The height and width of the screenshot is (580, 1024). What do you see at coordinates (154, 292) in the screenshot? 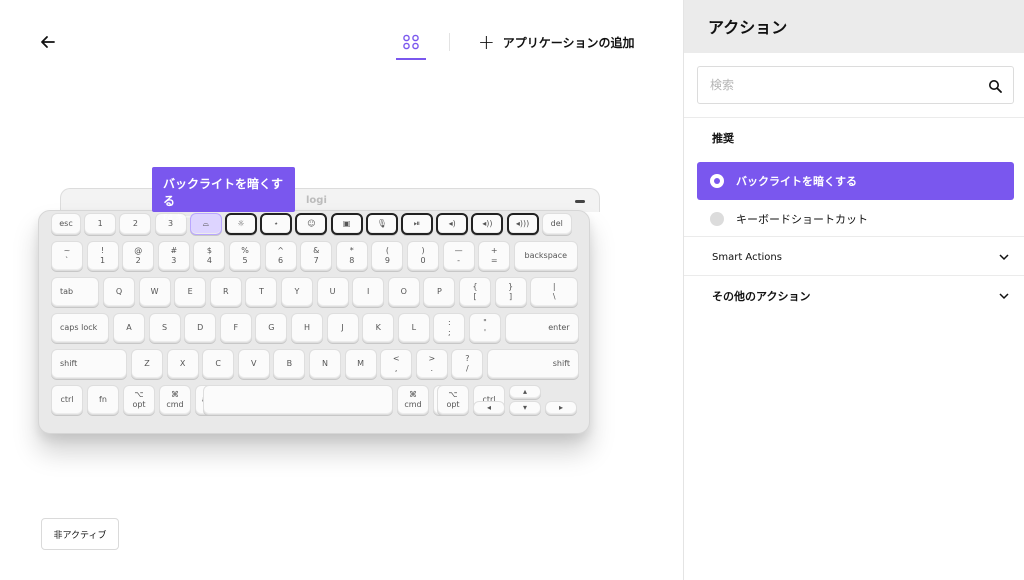
I see `key-w: W` at bounding box center [154, 292].